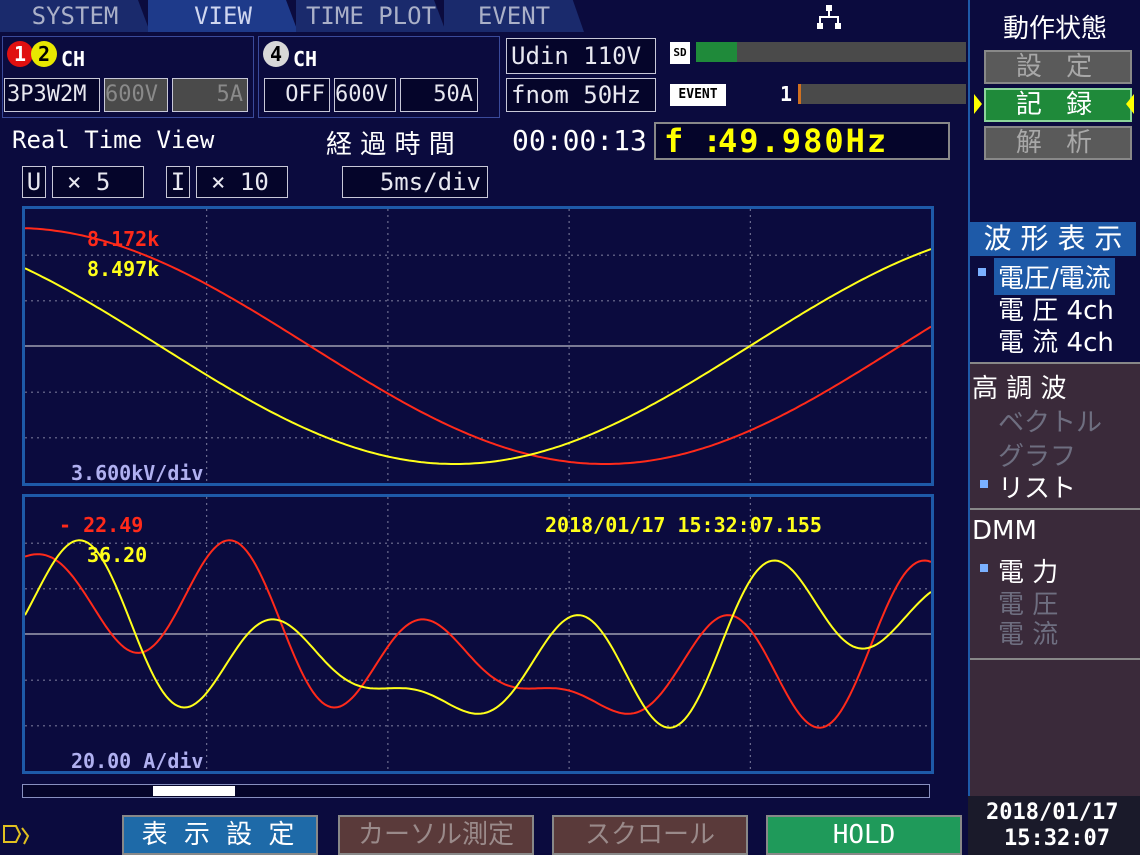  Describe the element at coordinates (882, 94) in the screenshot. I see `event-bar` at that location.